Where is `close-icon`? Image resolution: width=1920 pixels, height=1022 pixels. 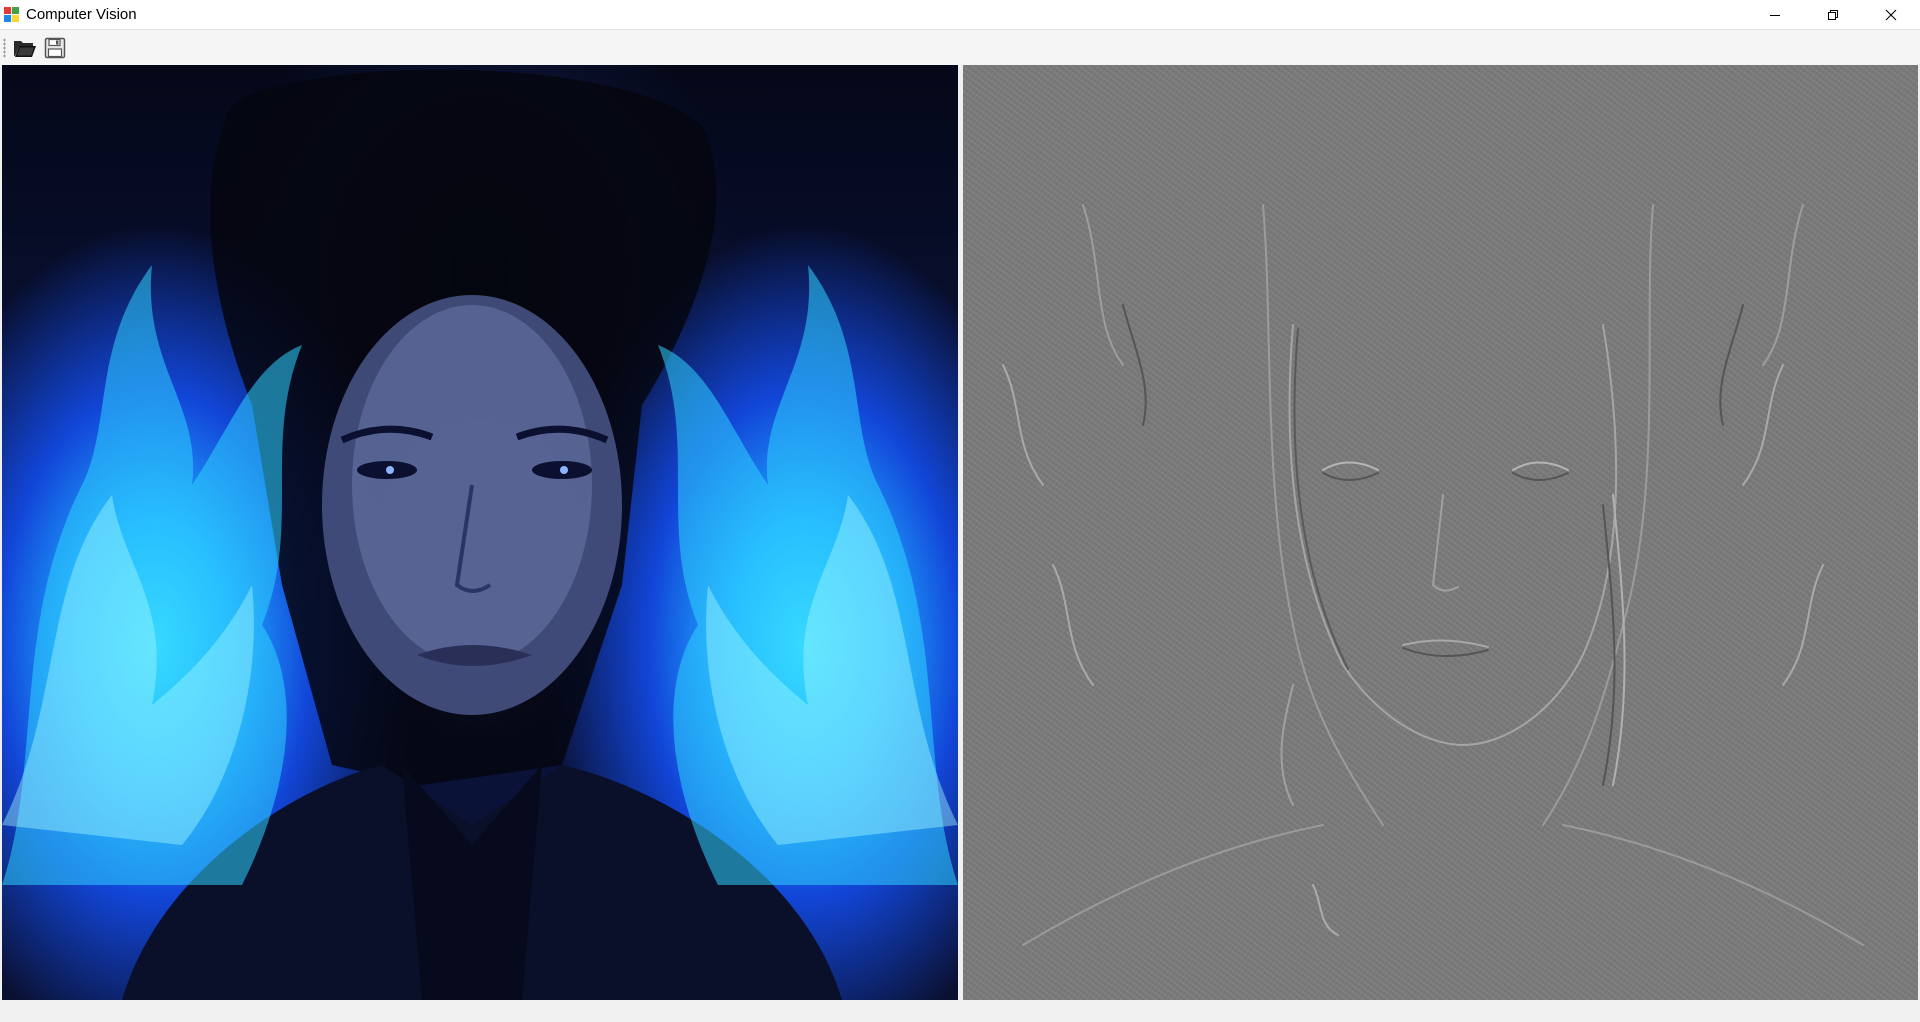
close-icon is located at coordinates (1891, 14).